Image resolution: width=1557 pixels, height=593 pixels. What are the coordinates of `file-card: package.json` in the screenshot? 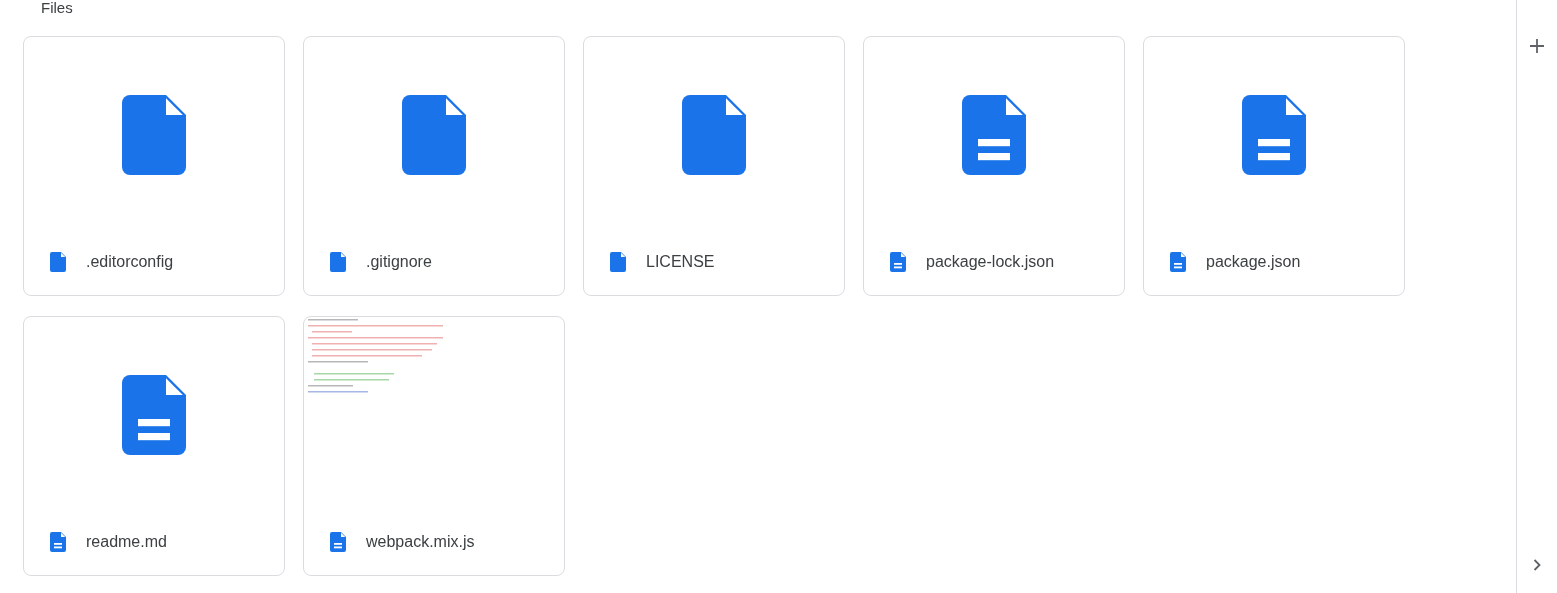 It's located at (1274, 166).